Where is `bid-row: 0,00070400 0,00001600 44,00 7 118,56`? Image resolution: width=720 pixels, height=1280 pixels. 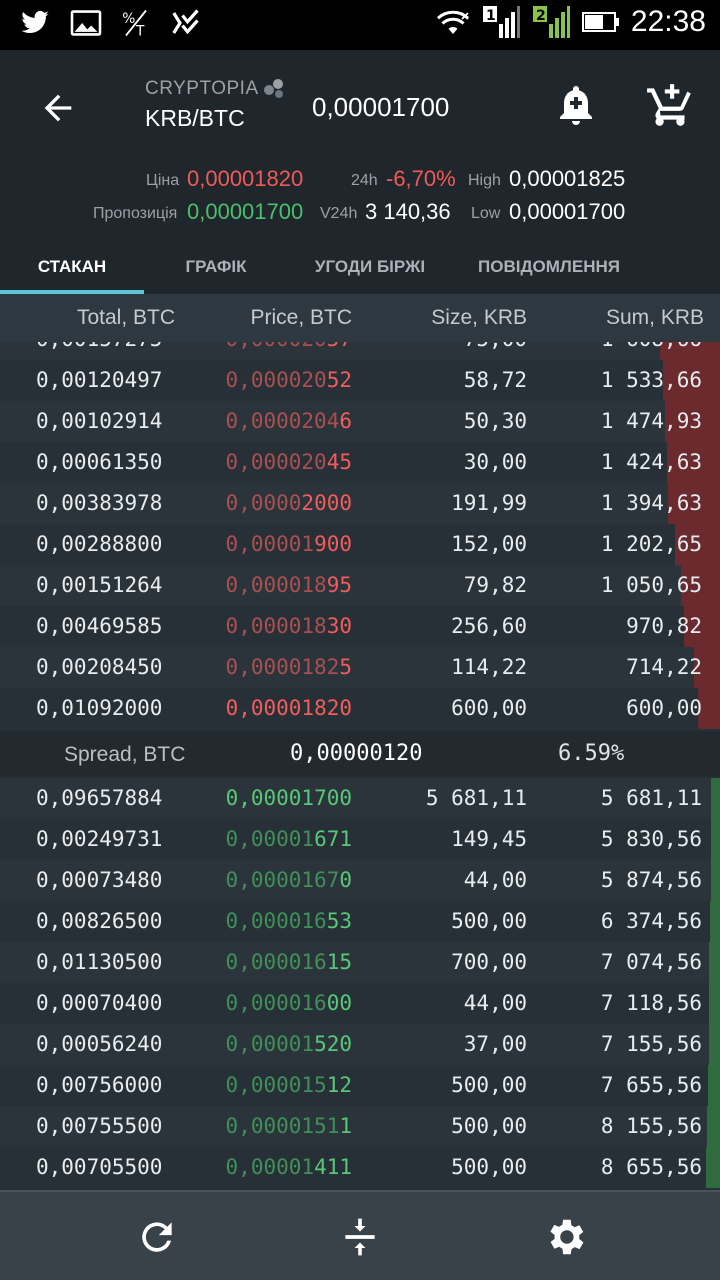
bid-row: 0,00070400 0,00001600 44,00 7 118,56 is located at coordinates (360, 1003).